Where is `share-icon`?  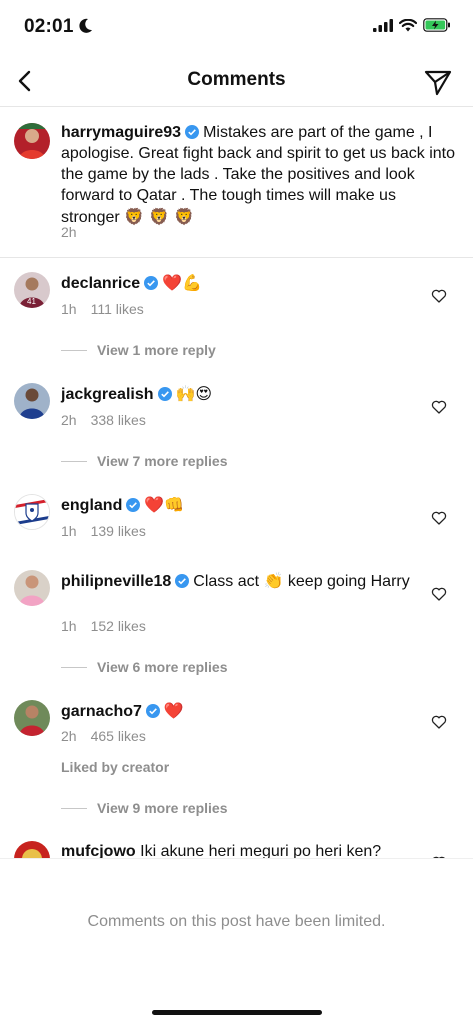
share-icon is located at coordinates (438, 82).